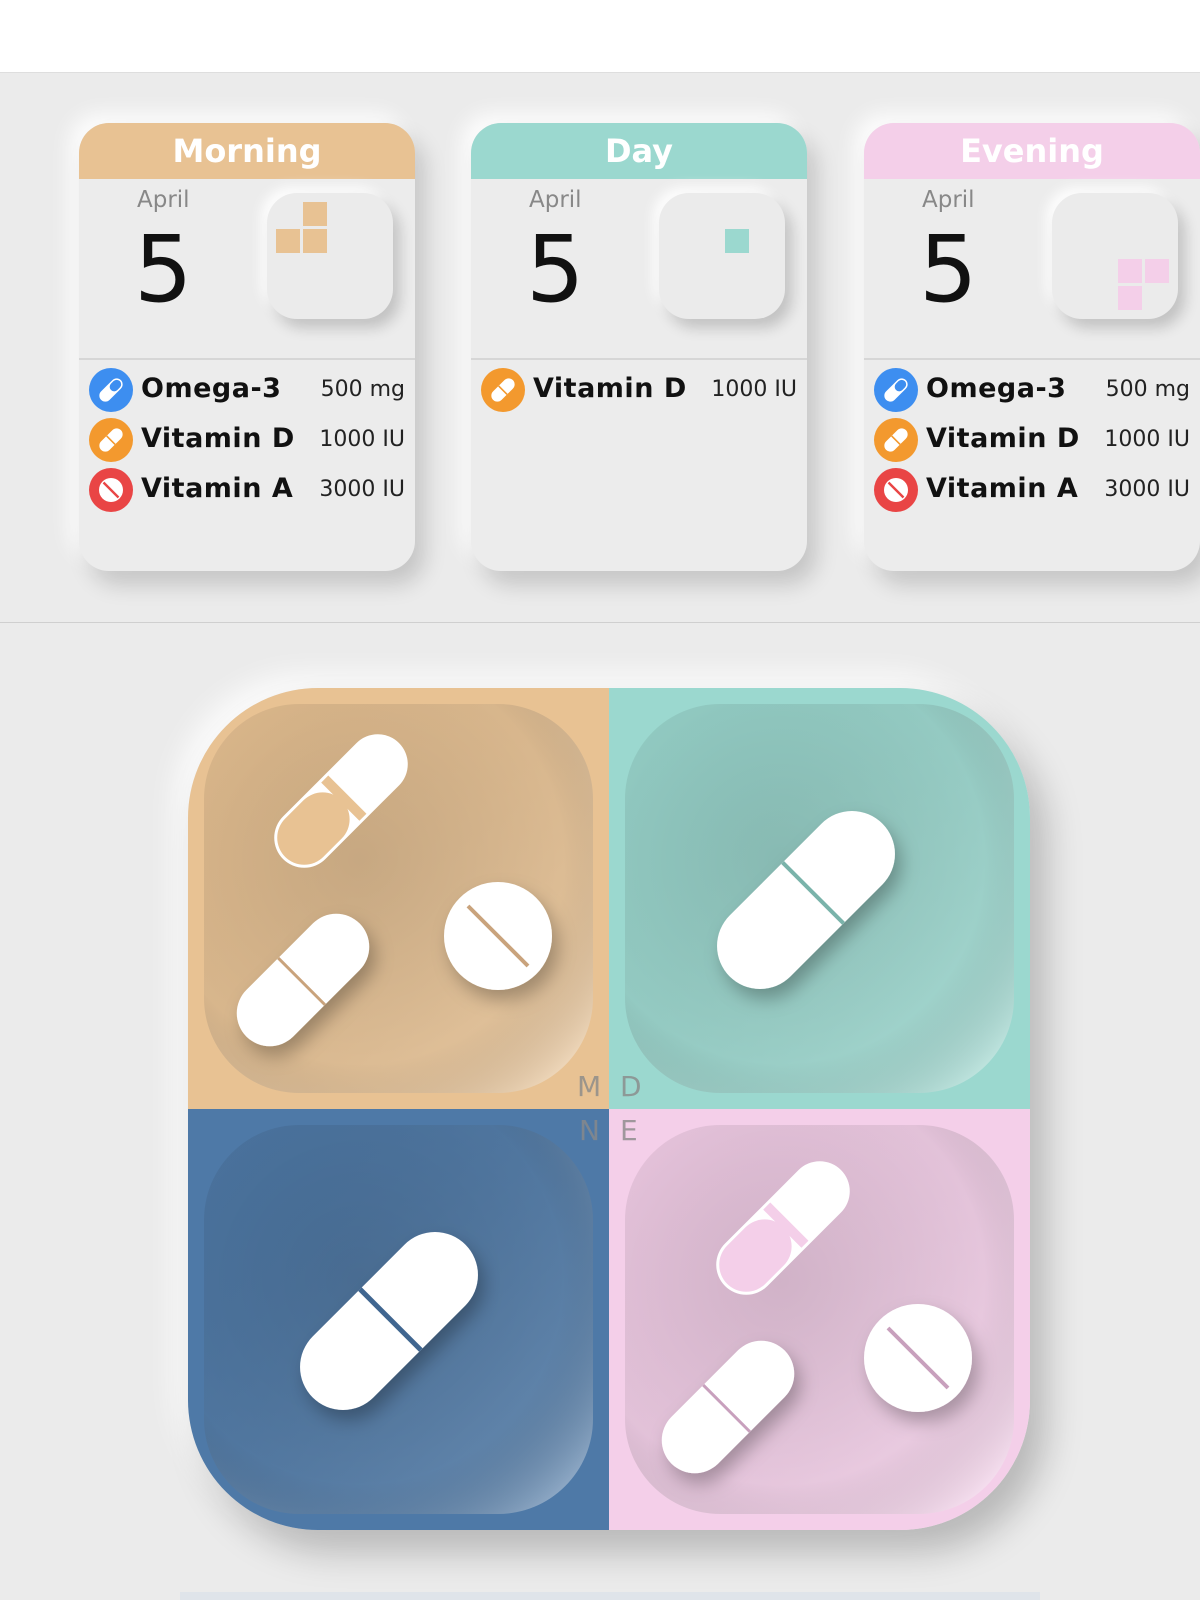 This screenshot has width=1200, height=1600. What do you see at coordinates (247, 151) in the screenshot?
I see `widget-title: Morning` at bounding box center [247, 151].